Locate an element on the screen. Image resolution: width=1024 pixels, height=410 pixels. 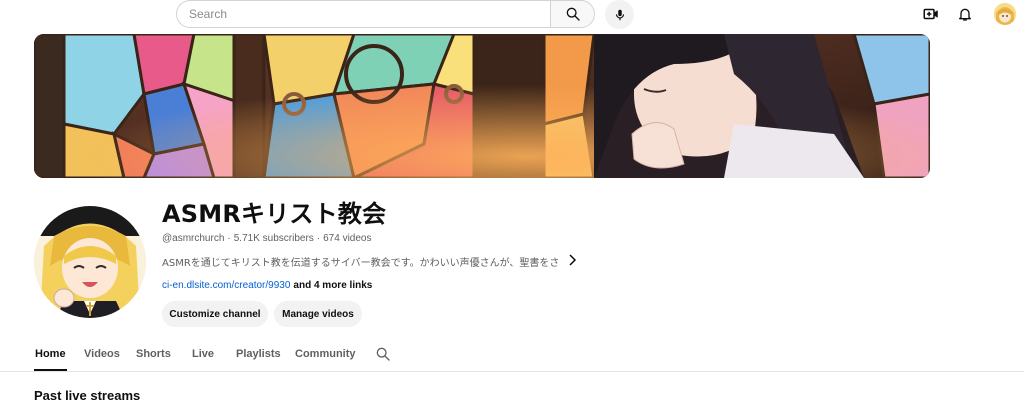
subscriber-count: 5.71K subscribers is located at coordinates (273, 238).